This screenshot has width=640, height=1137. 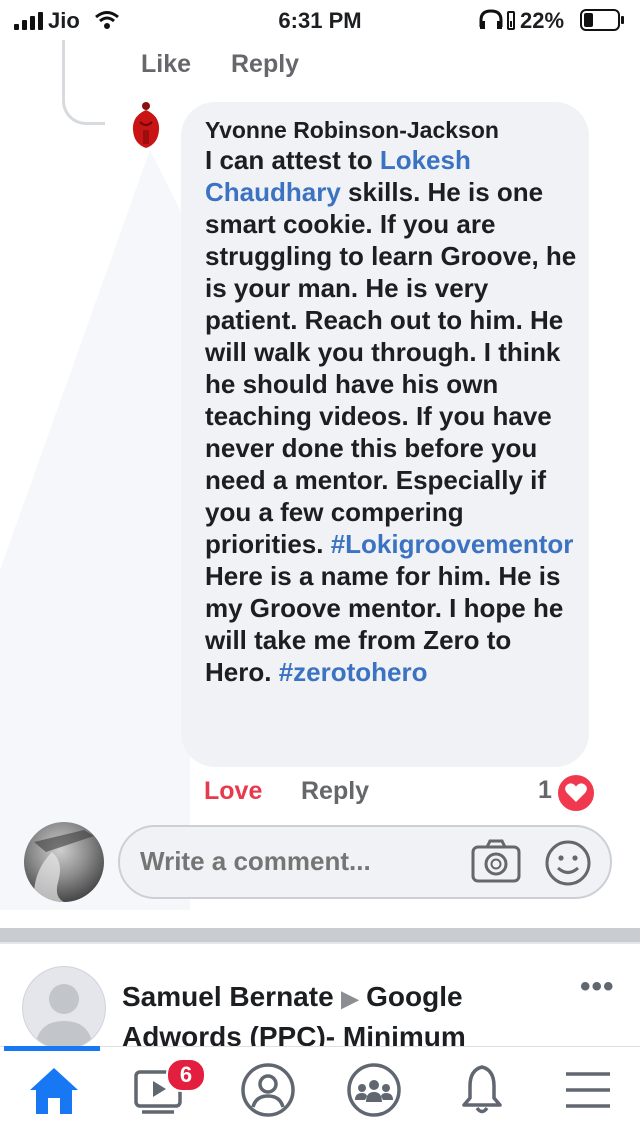 What do you see at coordinates (602, 20) in the screenshot?
I see `battery-icon` at bounding box center [602, 20].